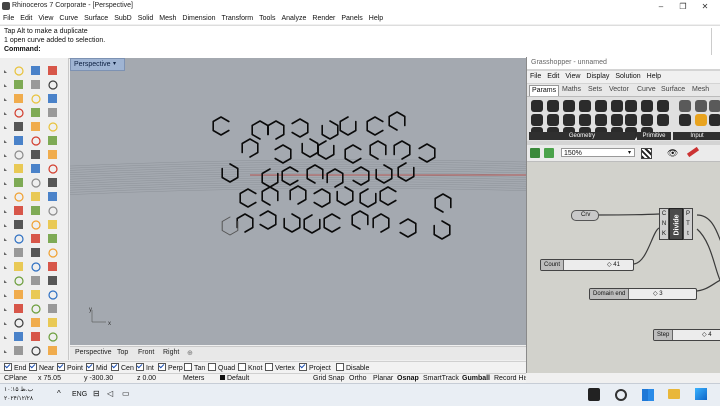 This screenshot has width=720, height=406. Describe the element at coordinates (510, 378) in the screenshot. I see `toggle-record-history: Record History` at that location.